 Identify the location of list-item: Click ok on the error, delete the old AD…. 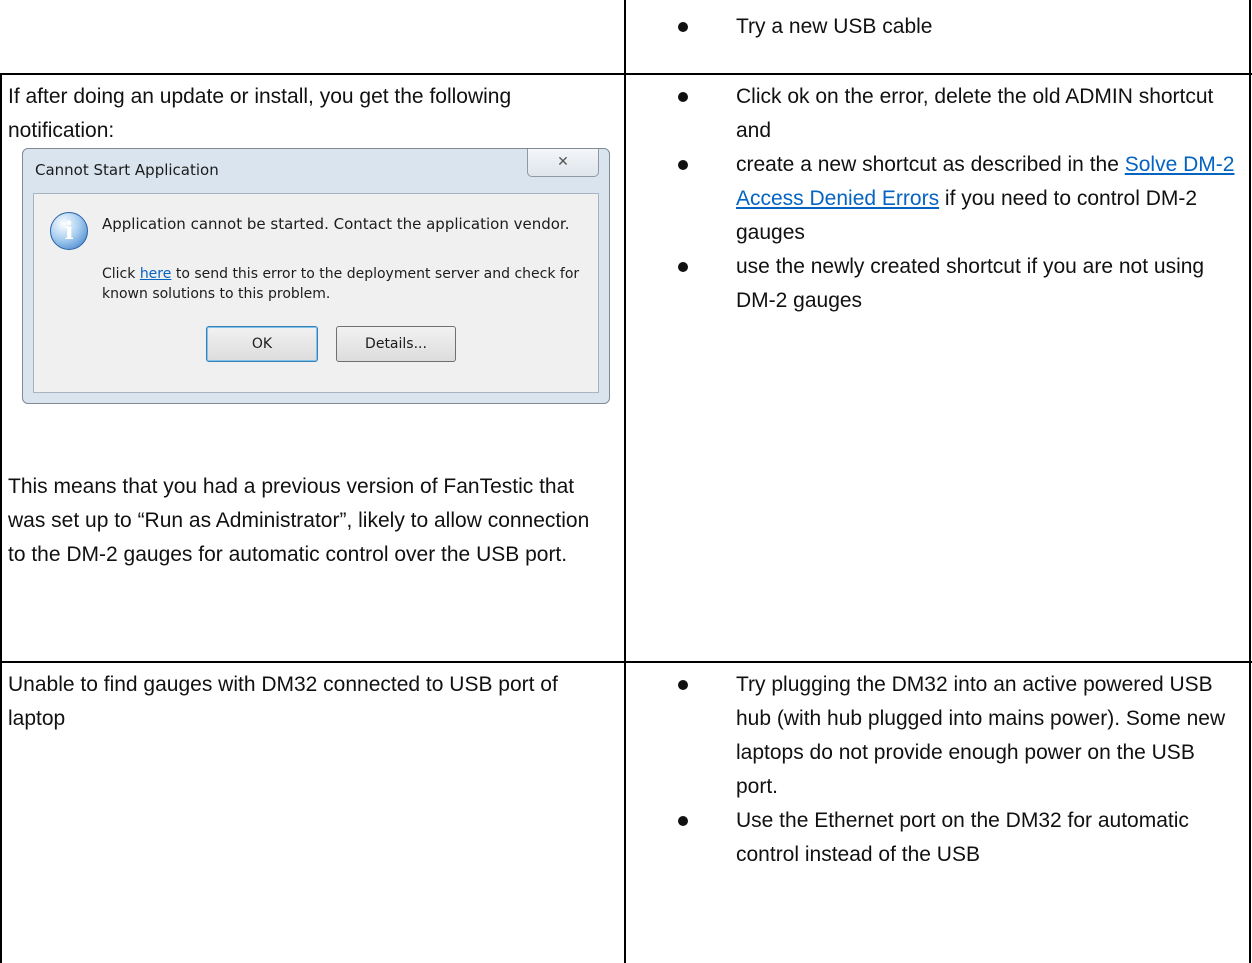
(956, 114).